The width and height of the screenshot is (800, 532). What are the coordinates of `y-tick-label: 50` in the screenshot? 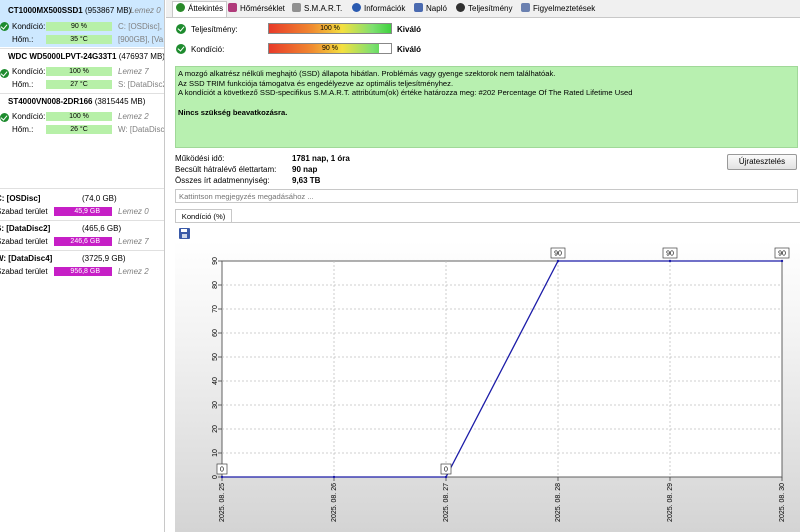 It's located at (215, 357).